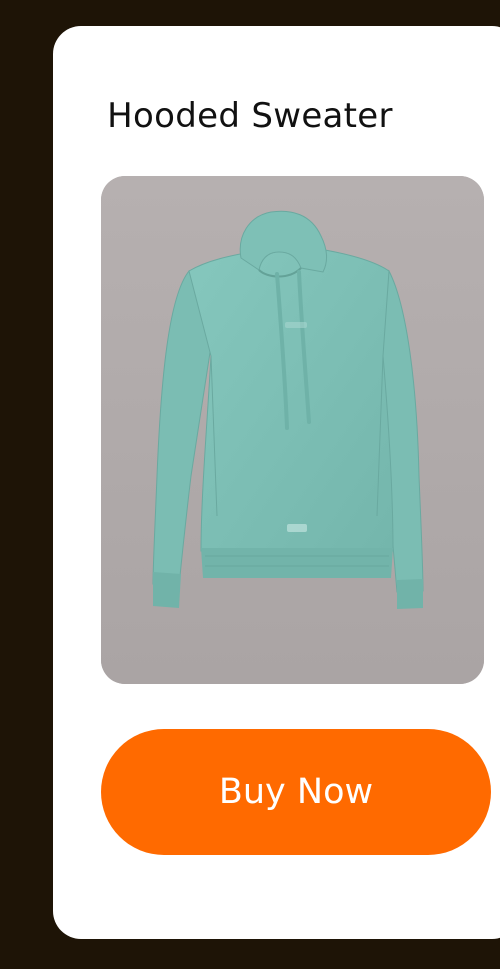  Describe the element at coordinates (250, 116) in the screenshot. I see `product-title: Hooded Sweater` at that location.